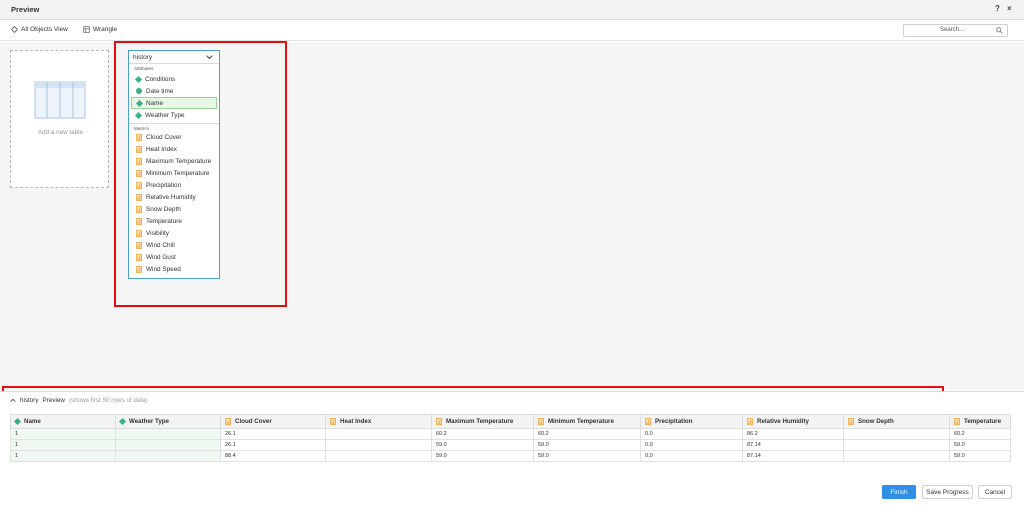 The height and width of the screenshot is (512, 1024). What do you see at coordinates (105, 29) in the screenshot?
I see `wrangle-label: Wrangle` at bounding box center [105, 29].